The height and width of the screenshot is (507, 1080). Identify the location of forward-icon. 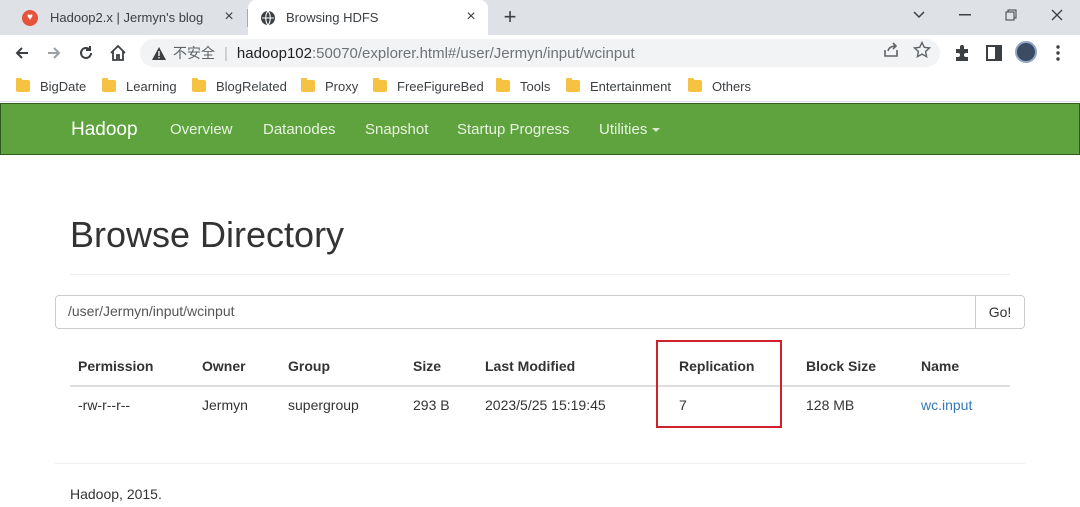
(54, 53).